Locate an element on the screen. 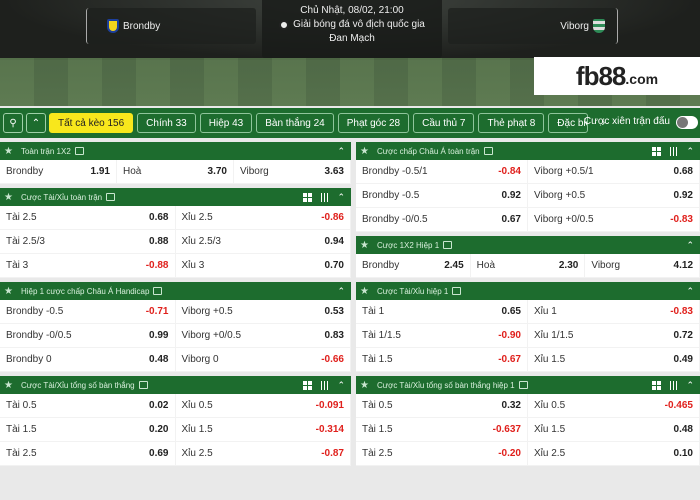  market-header-actions: ⌃ is located at coordinates (324, 197).